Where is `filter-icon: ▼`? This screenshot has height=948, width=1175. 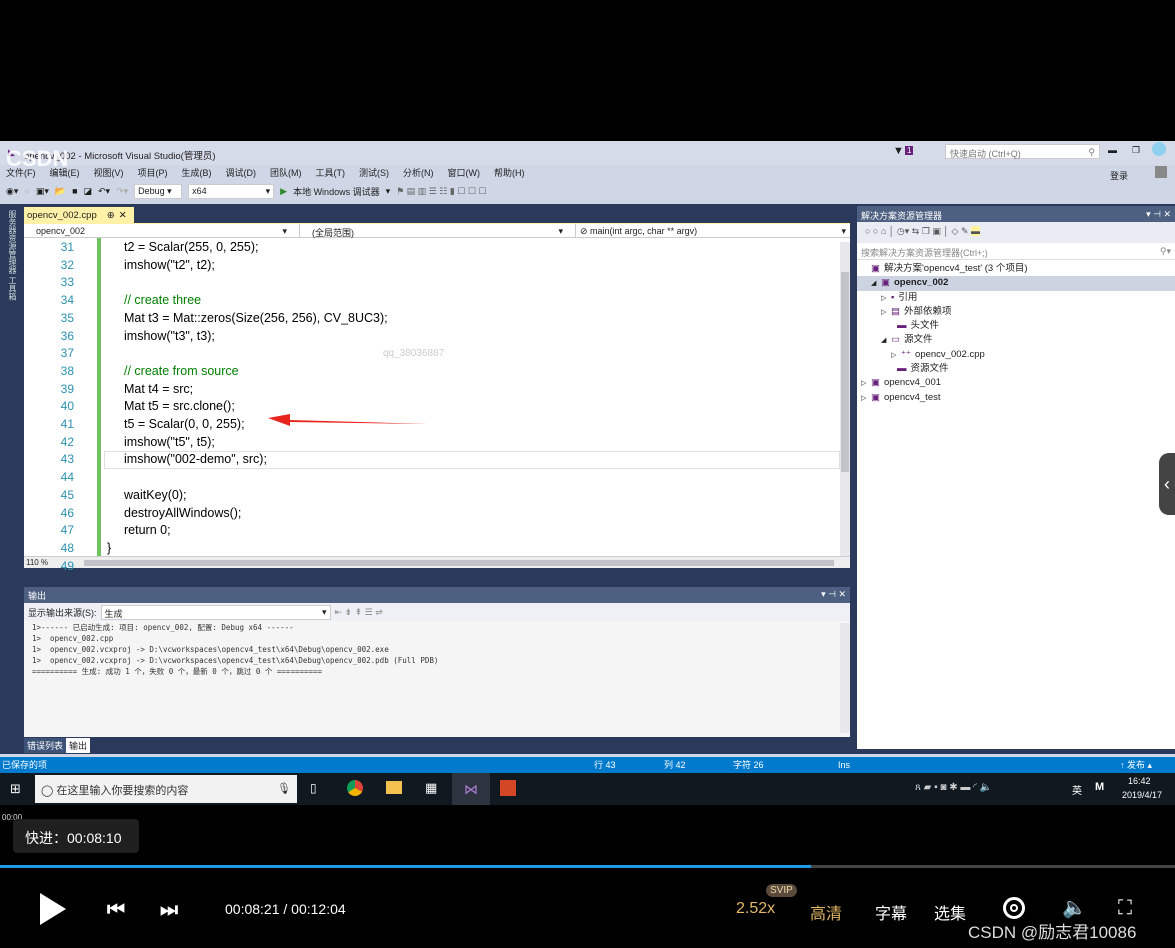 filter-icon: ▼ is located at coordinates (898, 151).